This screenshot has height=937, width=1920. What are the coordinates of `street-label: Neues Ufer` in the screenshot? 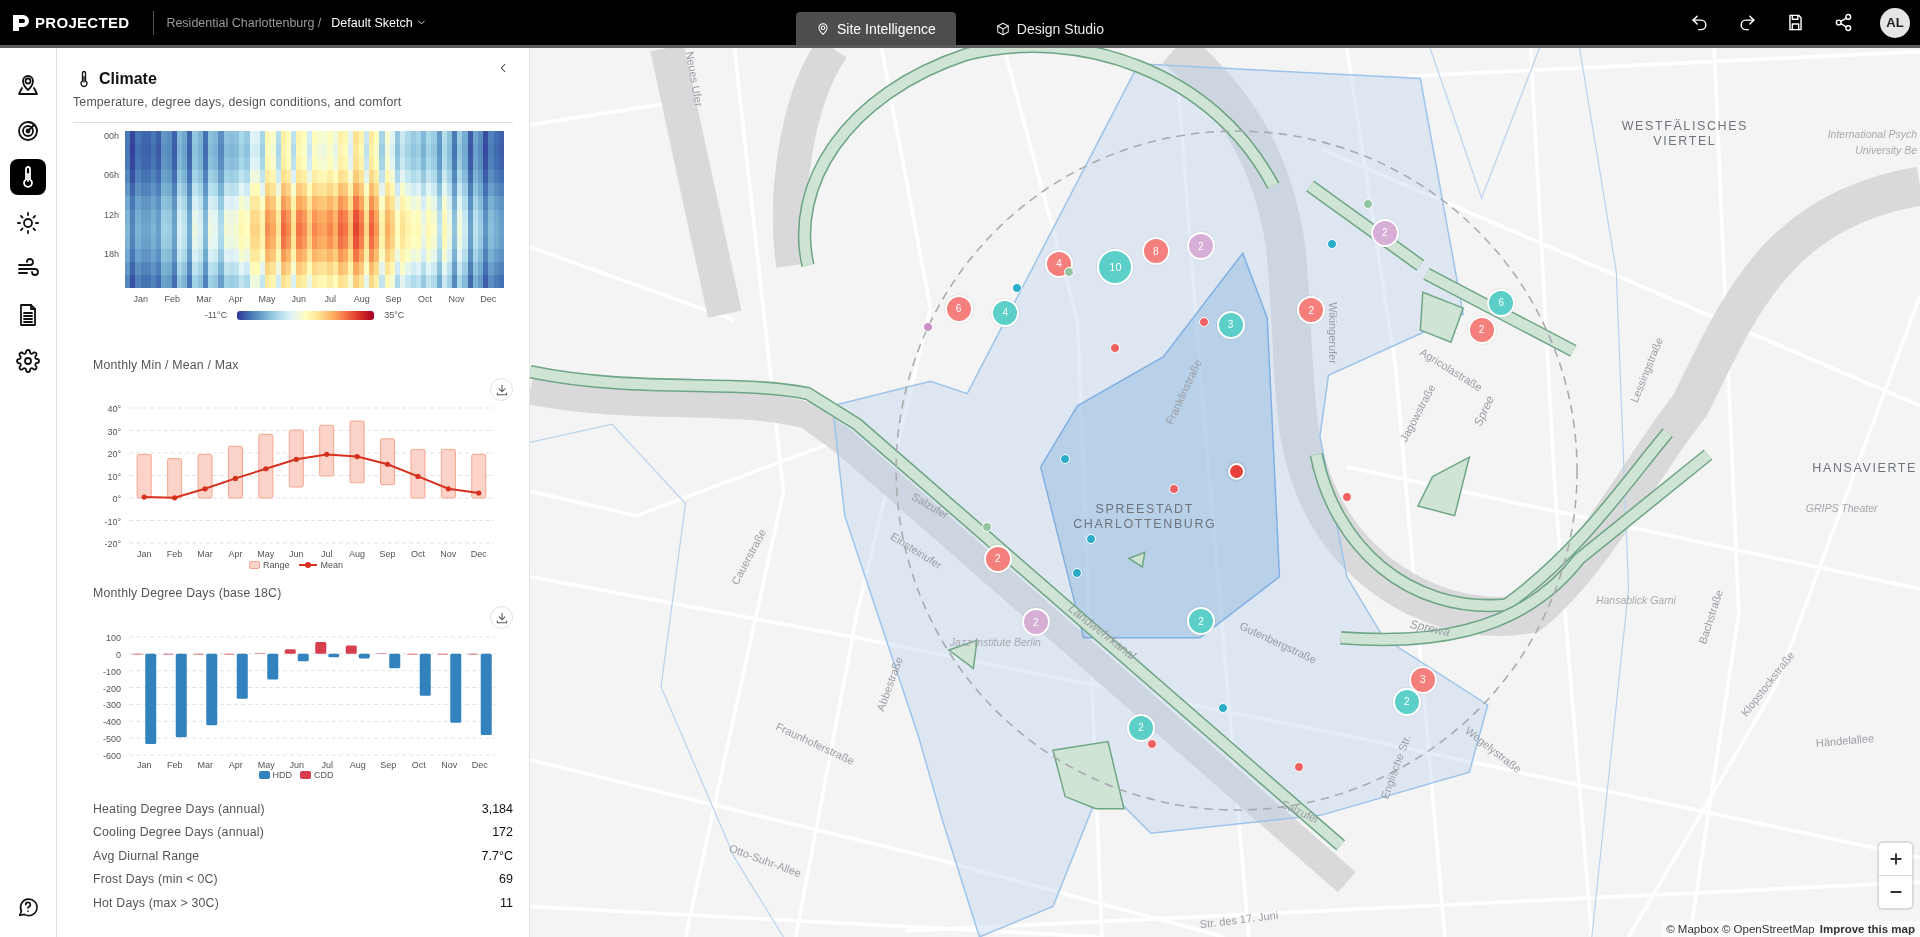 It's located at (694, 78).